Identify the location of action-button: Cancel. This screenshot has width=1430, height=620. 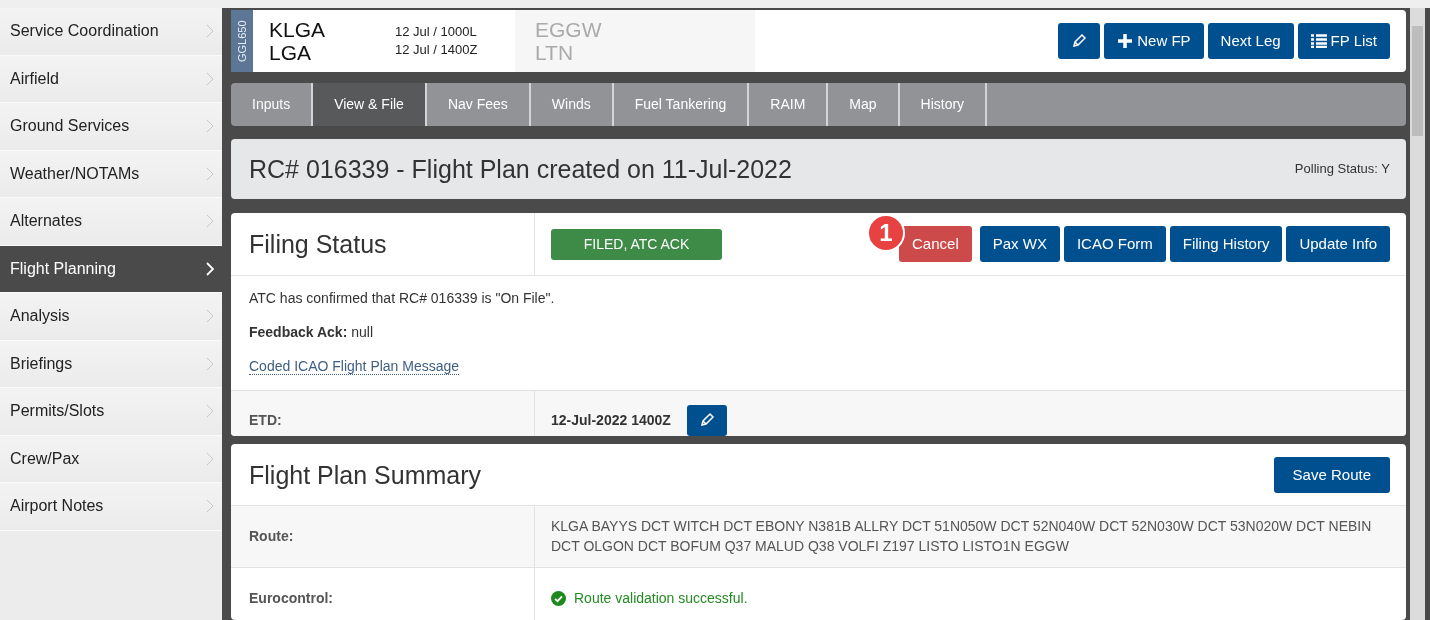
(935, 244).